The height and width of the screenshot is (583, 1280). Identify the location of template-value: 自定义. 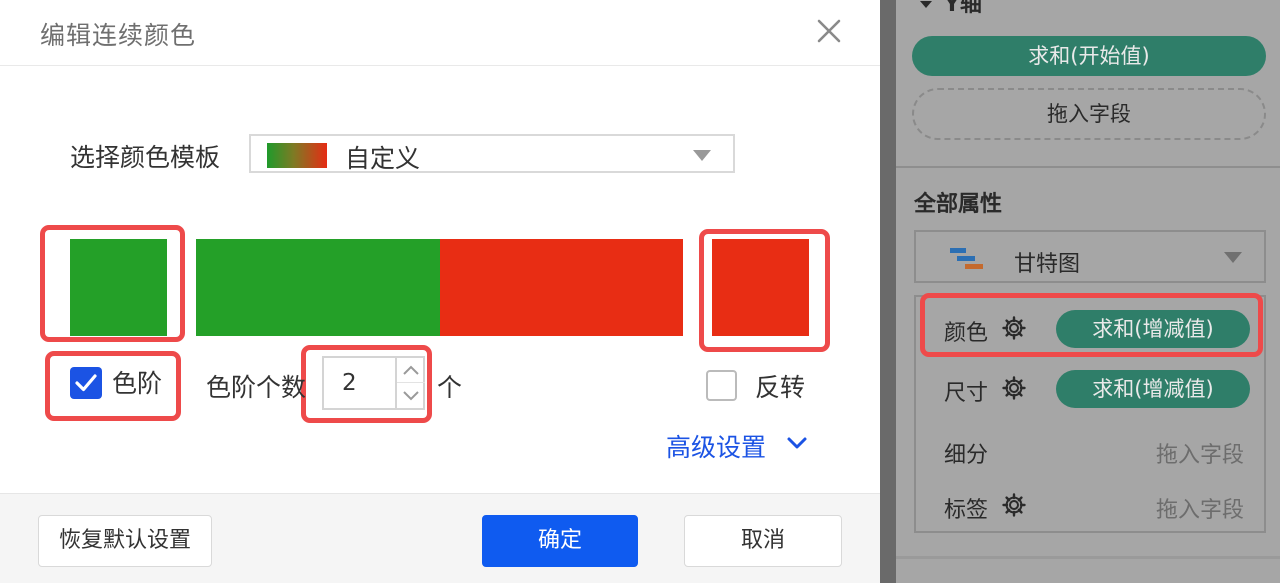
(383, 158).